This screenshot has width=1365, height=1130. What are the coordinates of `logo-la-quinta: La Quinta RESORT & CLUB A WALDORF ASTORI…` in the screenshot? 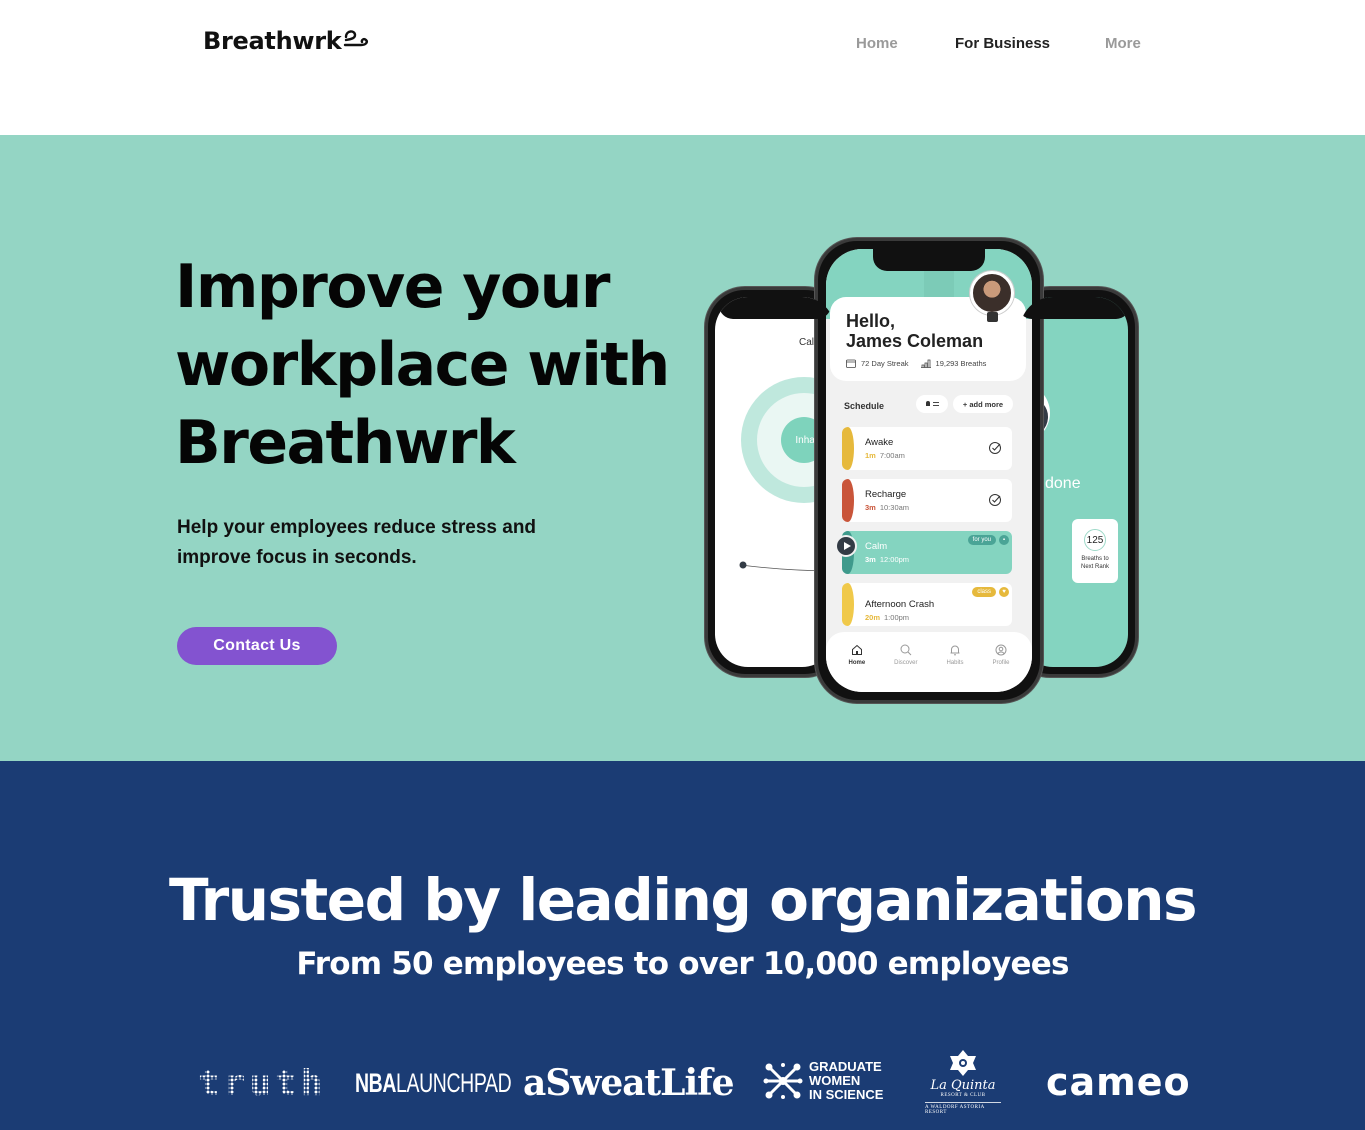 It's located at (963, 1082).